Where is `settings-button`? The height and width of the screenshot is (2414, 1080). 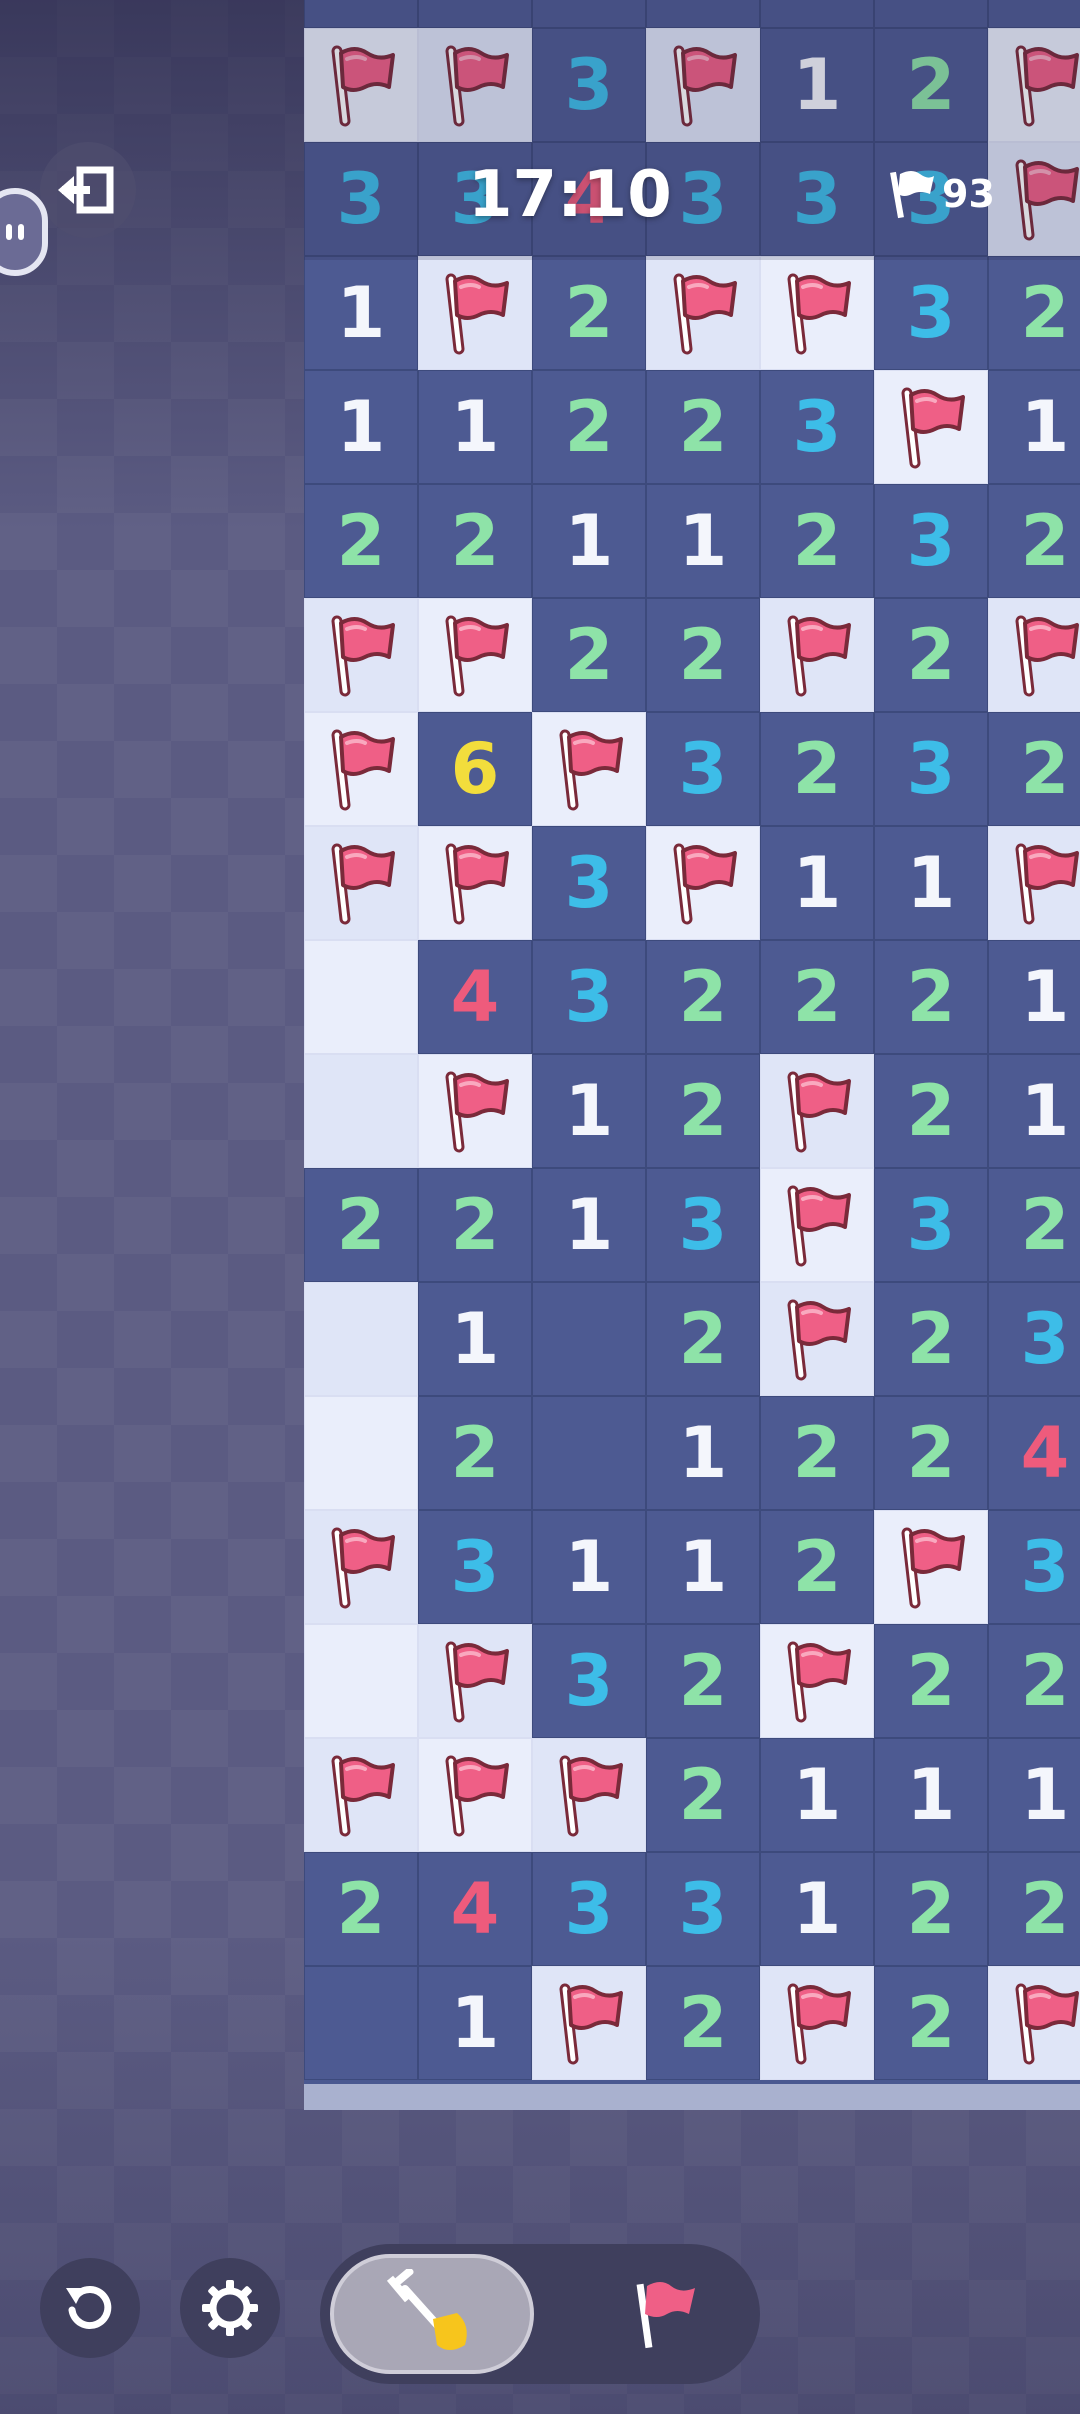
settings-button is located at coordinates (230, 2308).